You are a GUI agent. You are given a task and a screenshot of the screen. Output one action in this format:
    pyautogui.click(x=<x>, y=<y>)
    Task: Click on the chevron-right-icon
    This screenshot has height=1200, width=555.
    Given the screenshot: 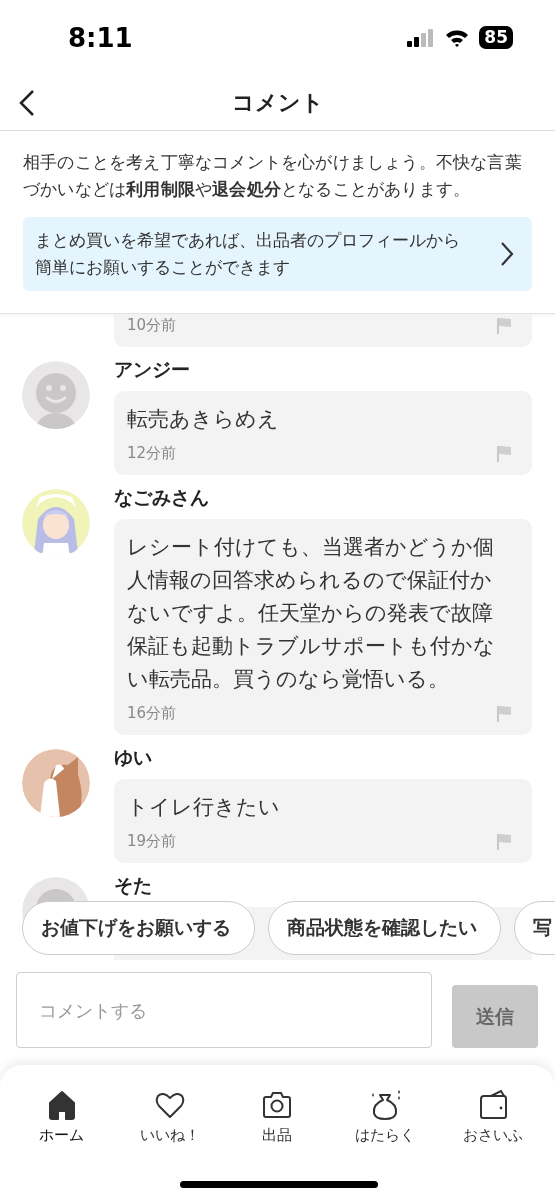 What is the action you would take?
    pyautogui.click(x=507, y=254)
    